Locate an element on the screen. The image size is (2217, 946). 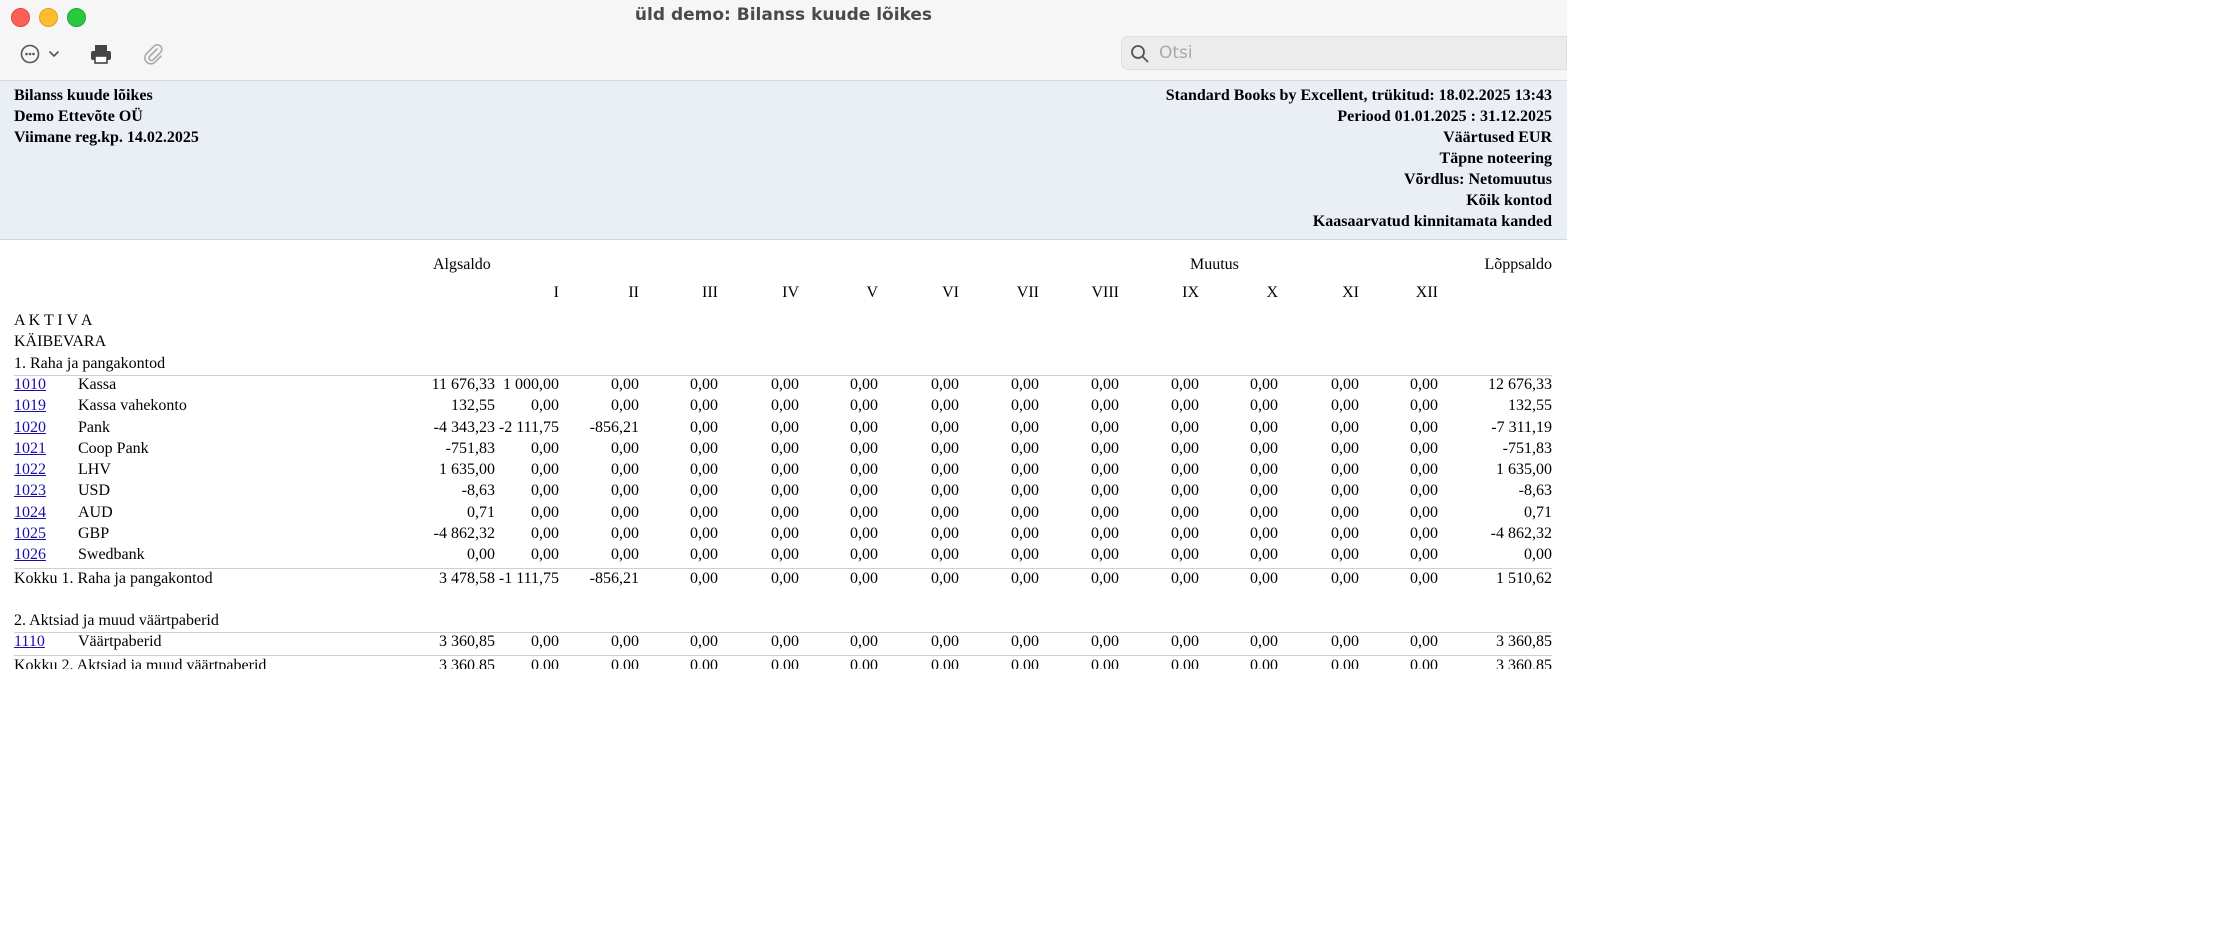
col-header-month: VI is located at coordinates (950, 292).